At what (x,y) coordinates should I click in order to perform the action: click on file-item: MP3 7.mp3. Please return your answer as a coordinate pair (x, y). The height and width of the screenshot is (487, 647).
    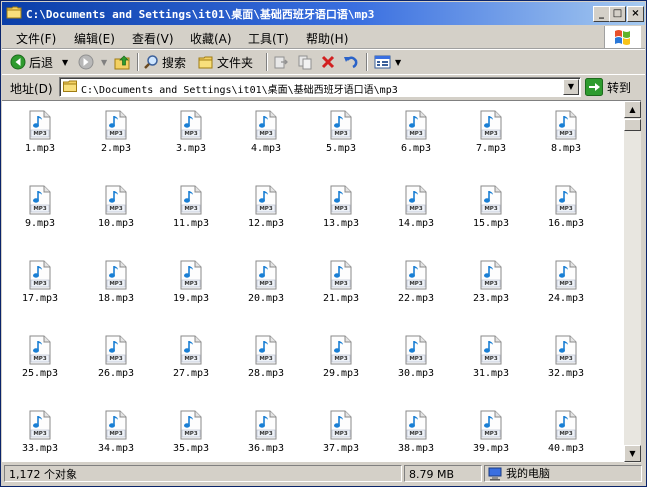
    Looking at the image, I should click on (494, 139).